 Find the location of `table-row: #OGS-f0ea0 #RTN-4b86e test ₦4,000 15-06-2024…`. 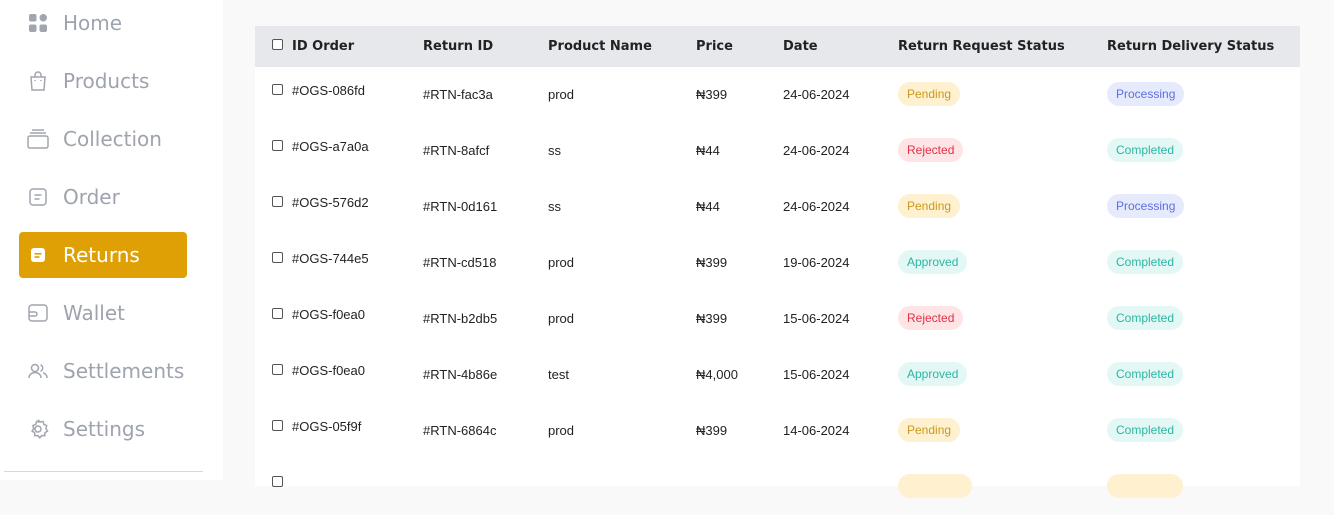

table-row: #OGS-f0ea0 #RTN-4b86e test ₦4,000 15-06-2024… is located at coordinates (777, 375).